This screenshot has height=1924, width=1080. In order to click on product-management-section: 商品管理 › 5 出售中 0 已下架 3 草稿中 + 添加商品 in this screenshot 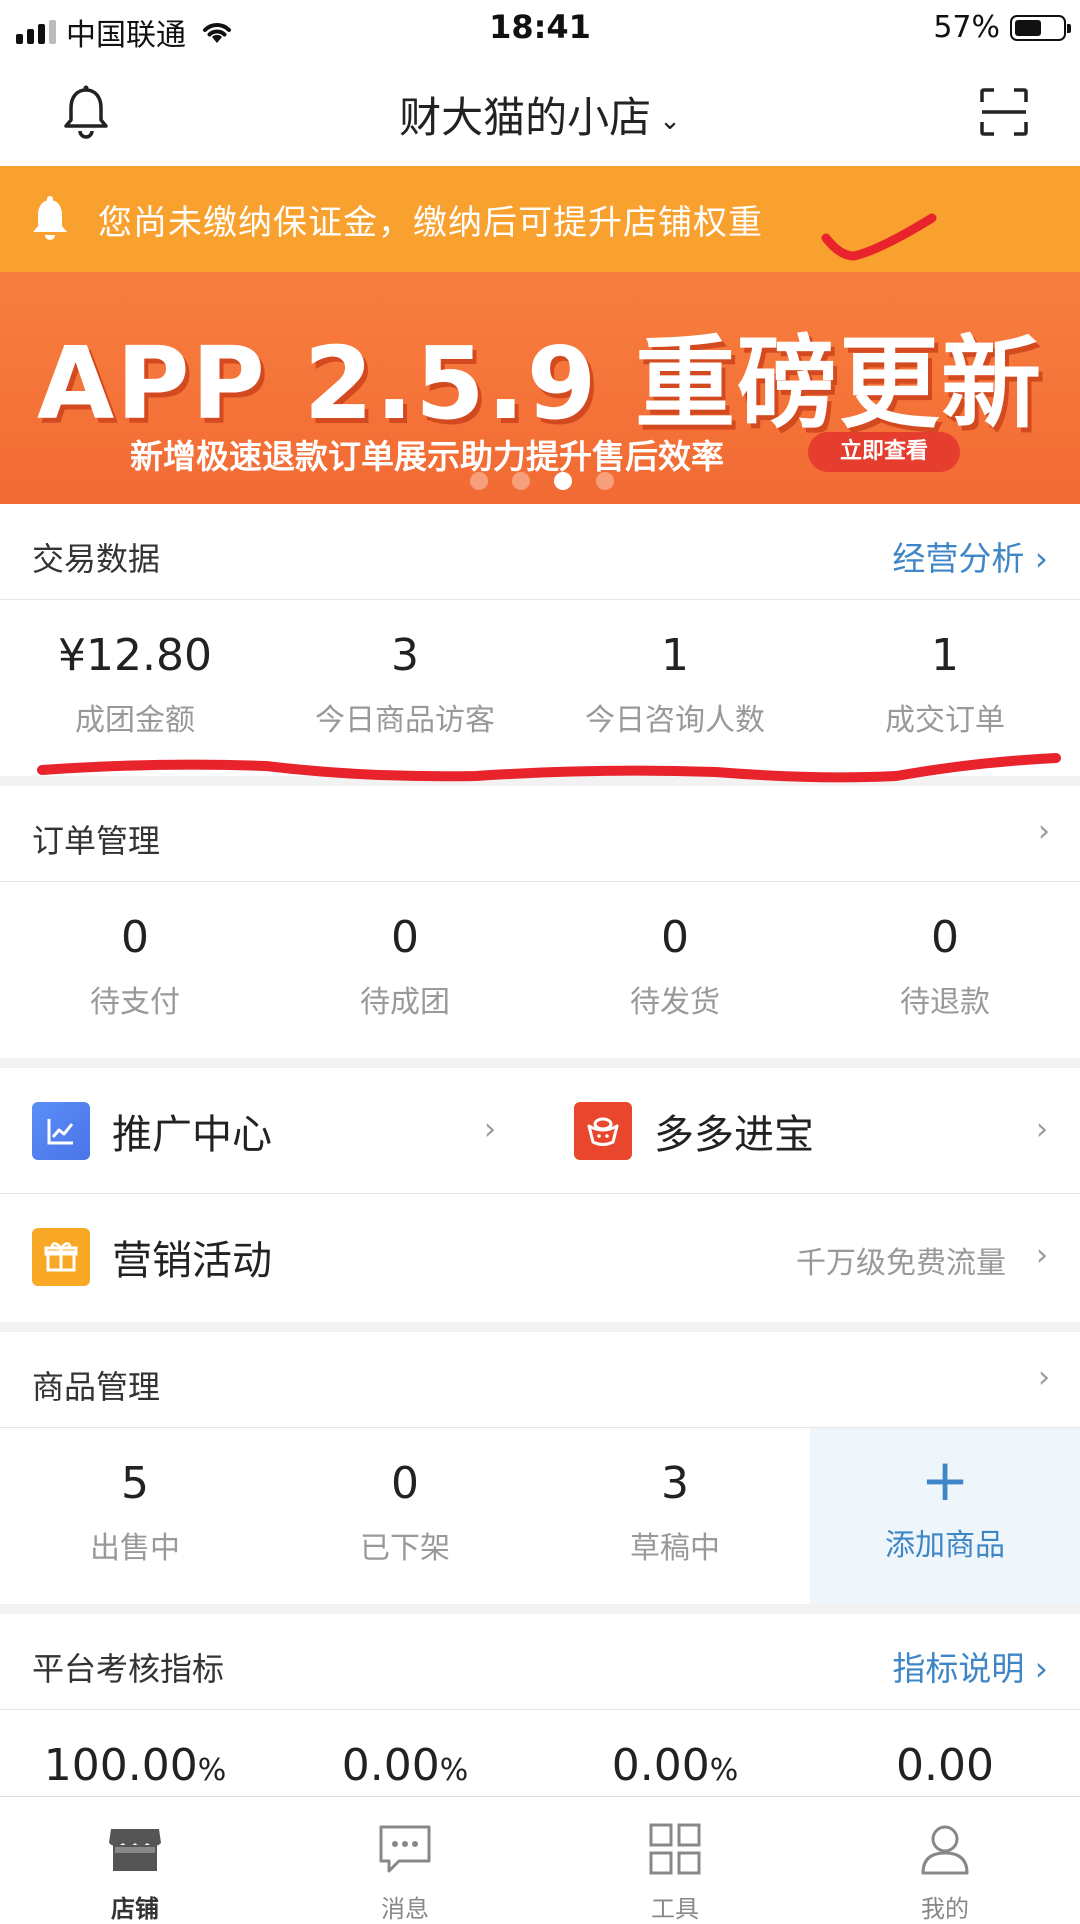, I will do `click(540, 1468)`.